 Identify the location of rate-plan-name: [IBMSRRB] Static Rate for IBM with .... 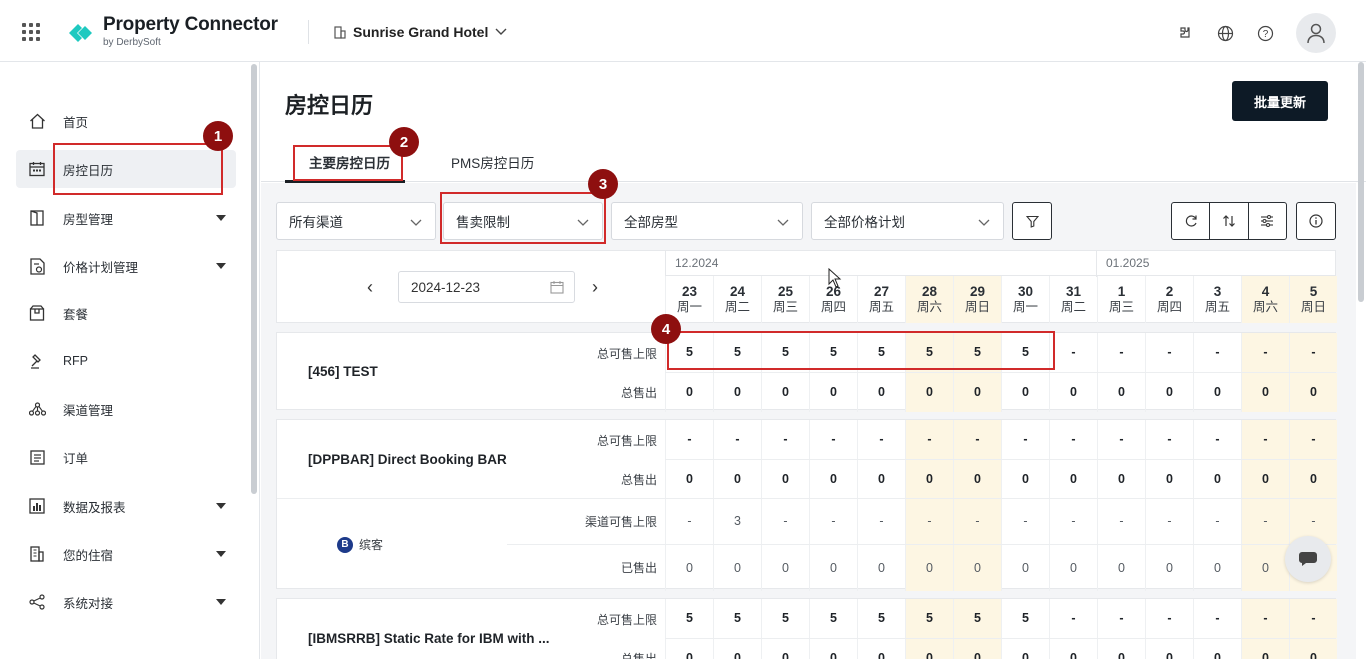
(429, 638).